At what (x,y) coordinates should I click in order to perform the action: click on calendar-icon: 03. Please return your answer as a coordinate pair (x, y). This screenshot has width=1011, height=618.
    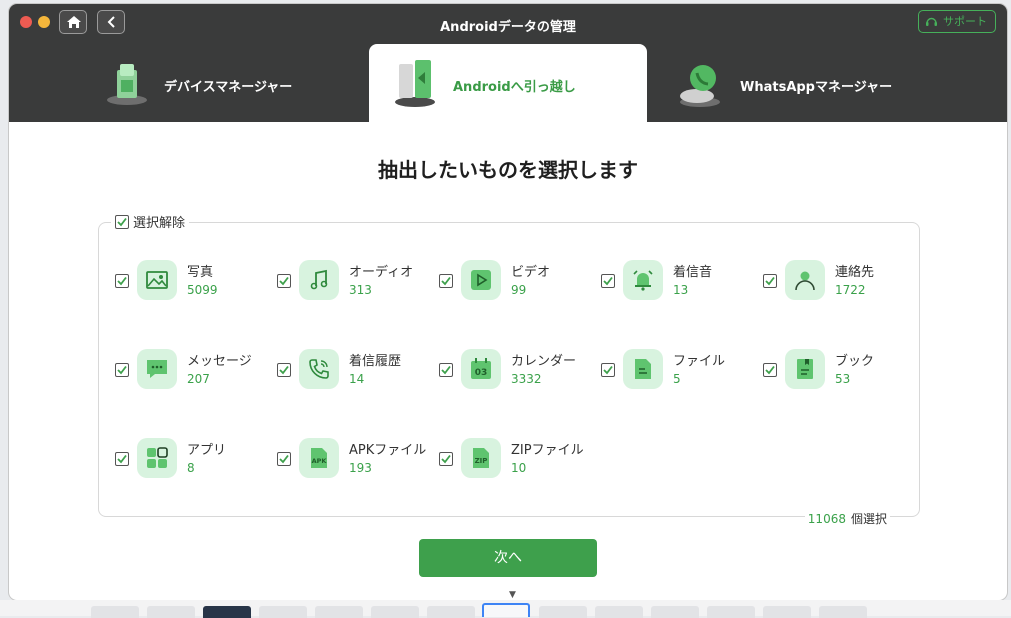
    Looking at the image, I should click on (481, 369).